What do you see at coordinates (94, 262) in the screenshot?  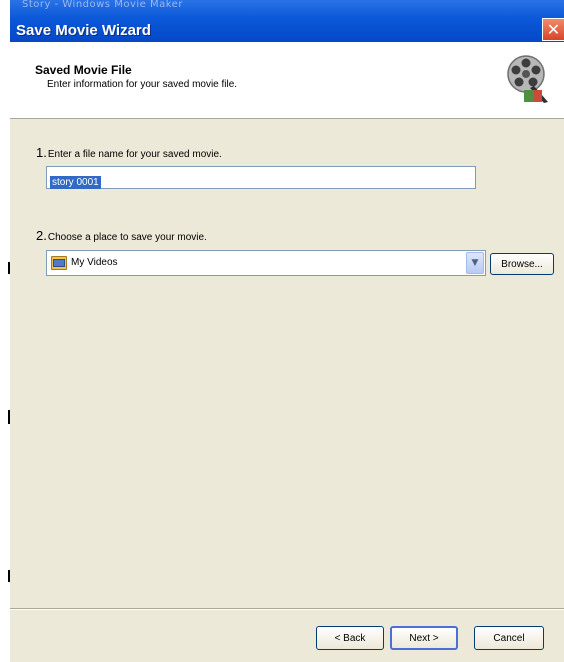 I see `save-location-value: My Videos` at bounding box center [94, 262].